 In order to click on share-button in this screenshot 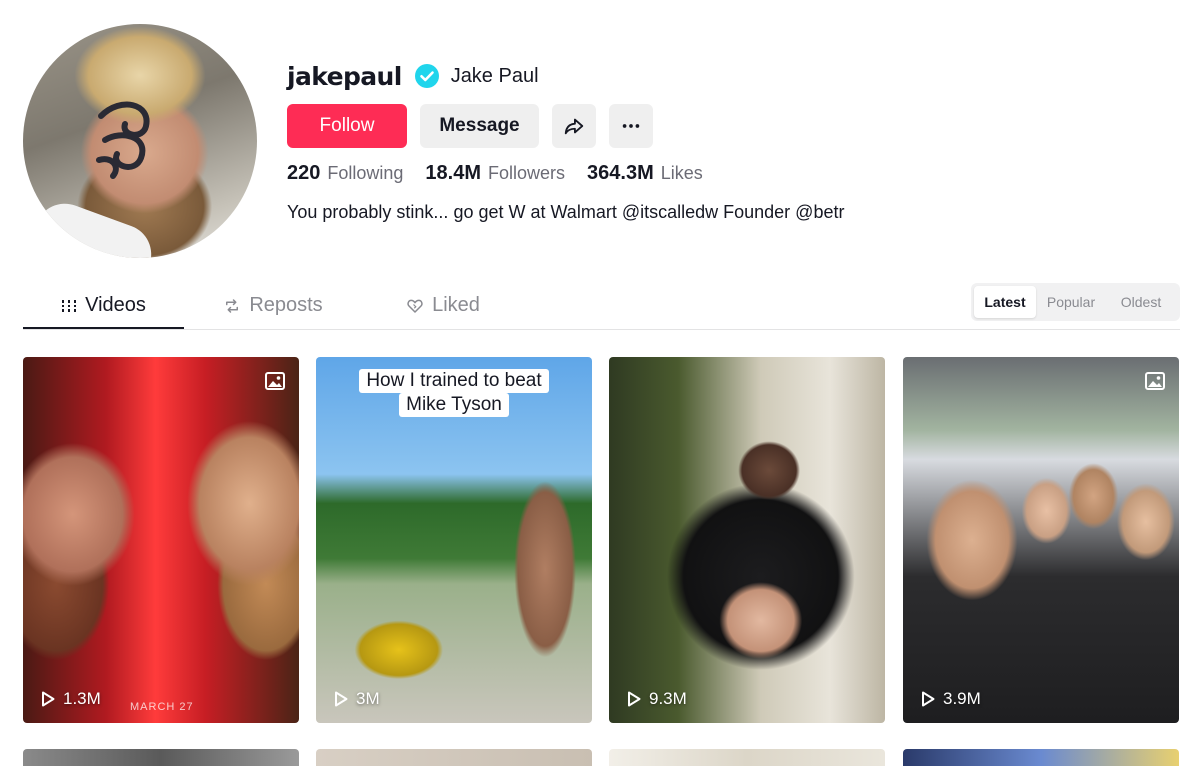, I will do `click(574, 126)`.